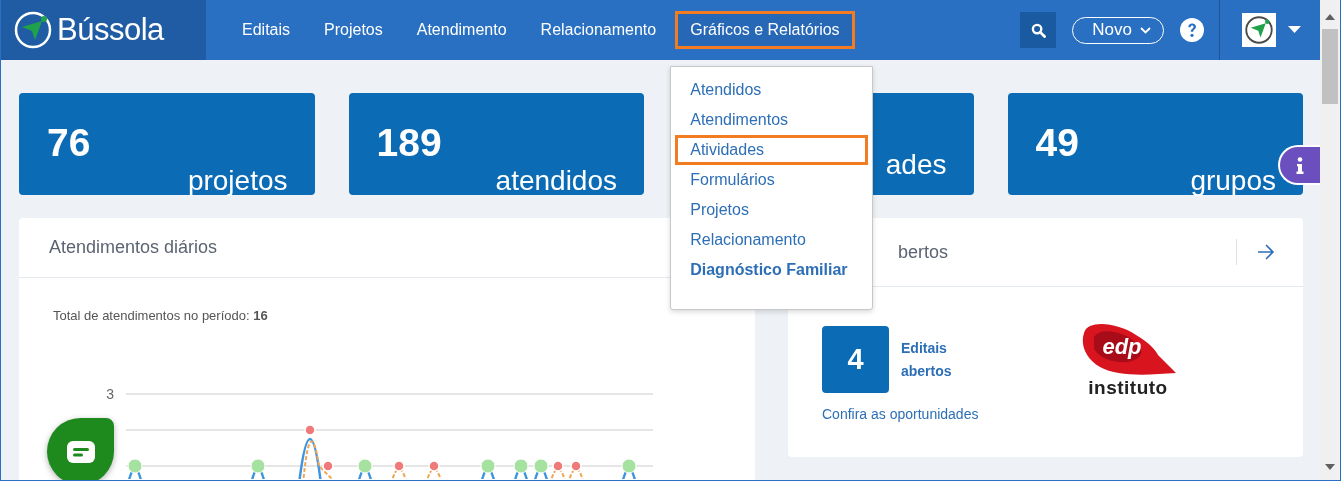 Image resolution: width=1341 pixels, height=481 pixels. Describe the element at coordinates (461, 30) in the screenshot. I see `nav-link: Atendimento` at that location.